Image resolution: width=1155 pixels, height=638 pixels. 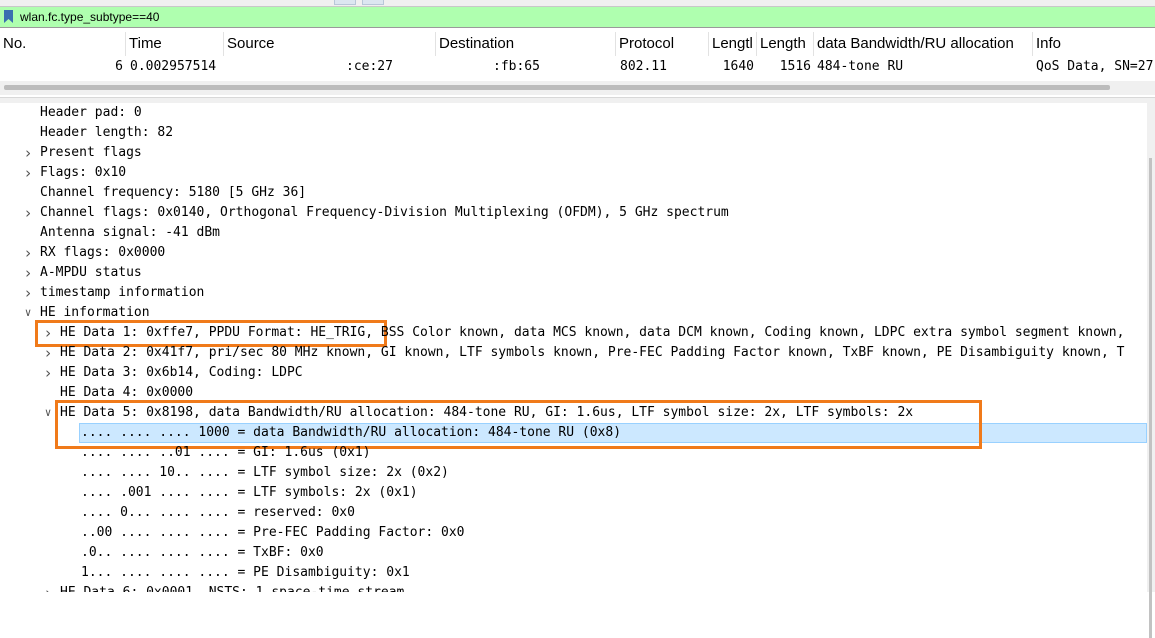 I want to click on tree-node-label: timestamp information, so click(x=122, y=292).